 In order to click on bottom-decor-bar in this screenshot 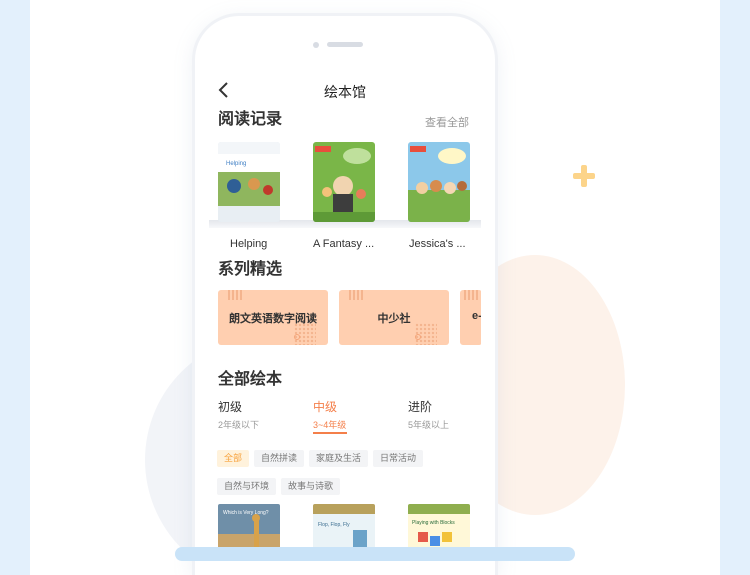, I will do `click(375, 554)`.